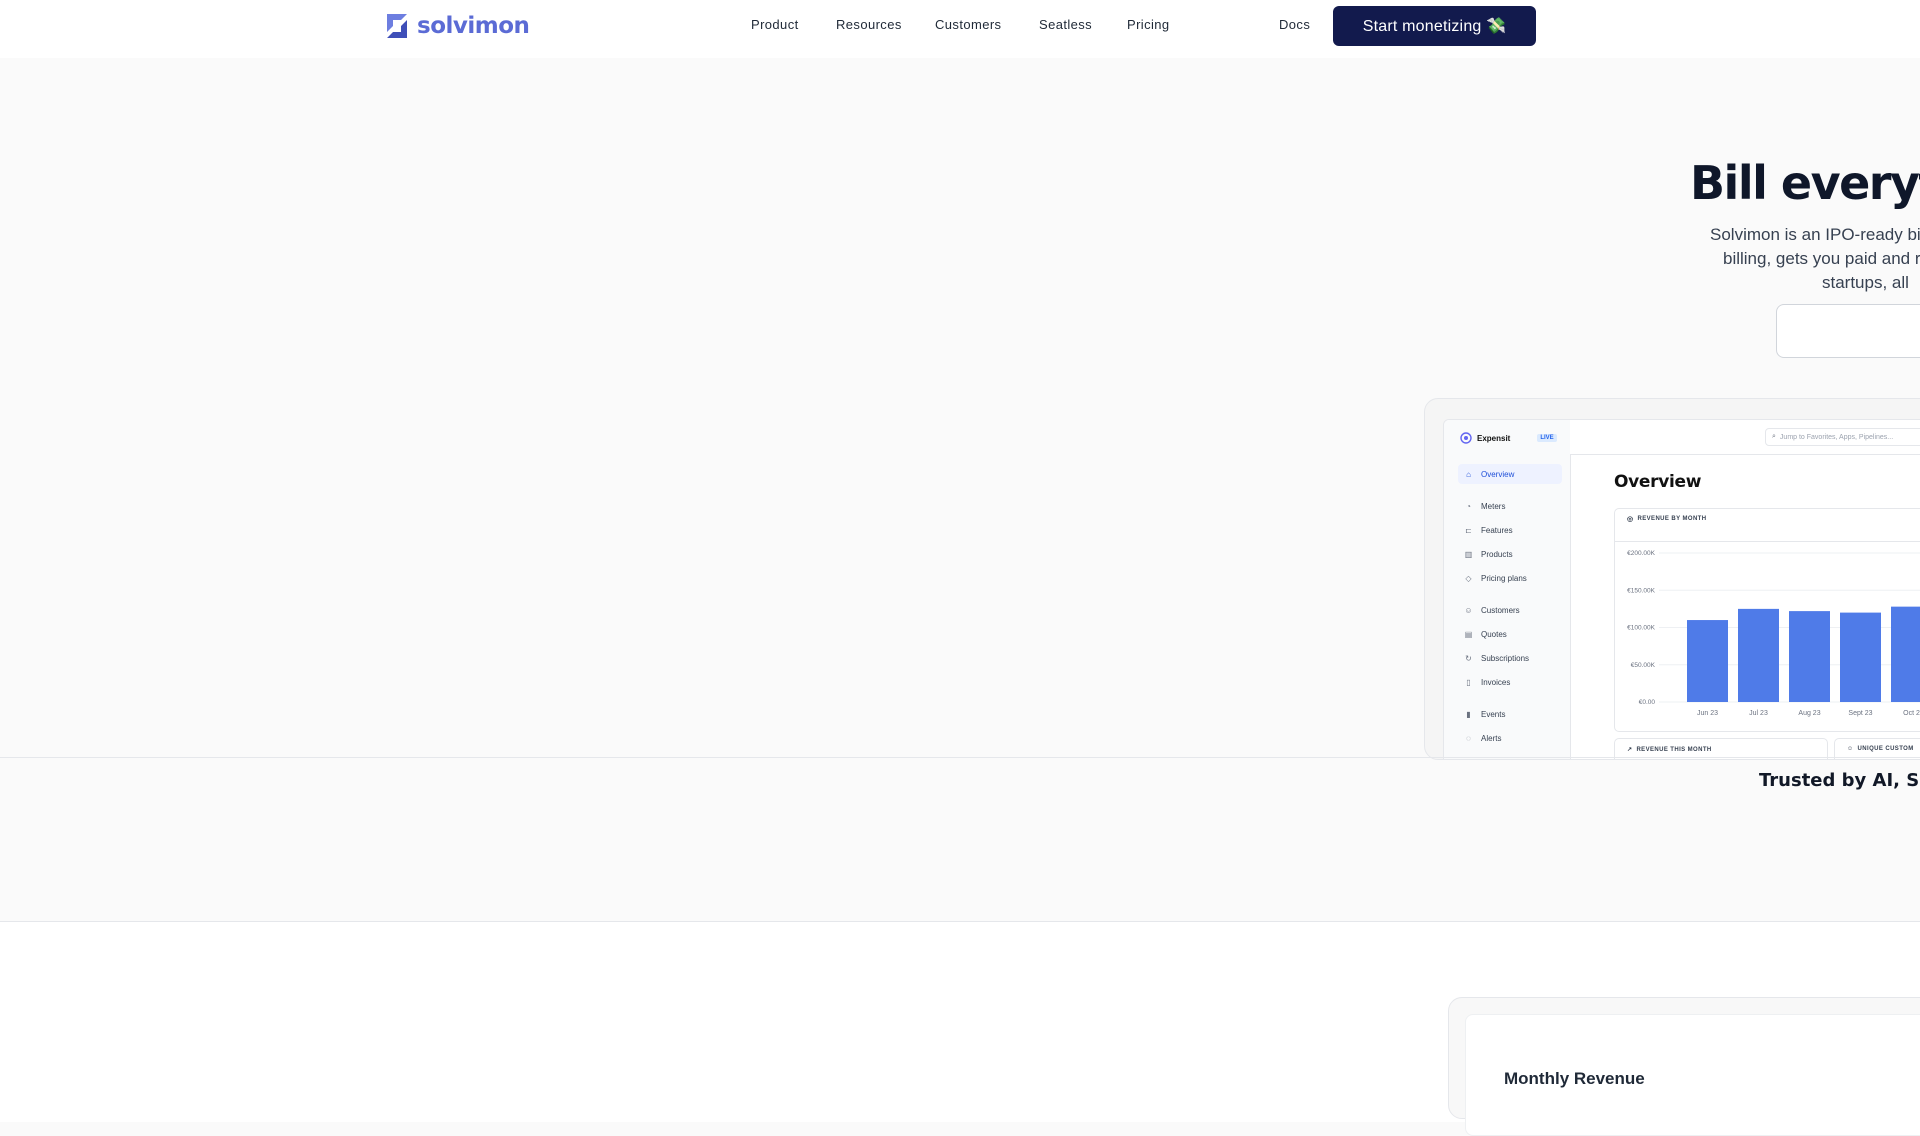  What do you see at coordinates (1865, 282) in the screenshot?
I see `hero-subtitle-line-3: startups, all` at bounding box center [1865, 282].